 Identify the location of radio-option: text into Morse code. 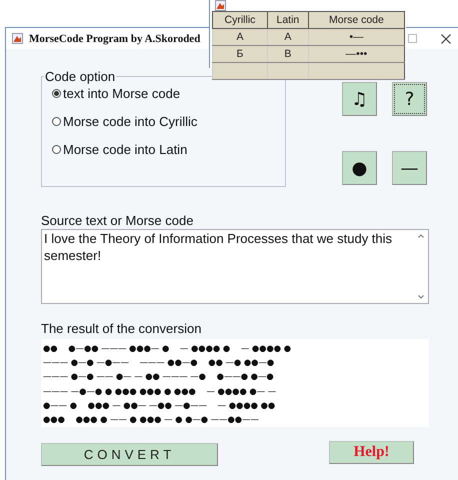
(168, 93).